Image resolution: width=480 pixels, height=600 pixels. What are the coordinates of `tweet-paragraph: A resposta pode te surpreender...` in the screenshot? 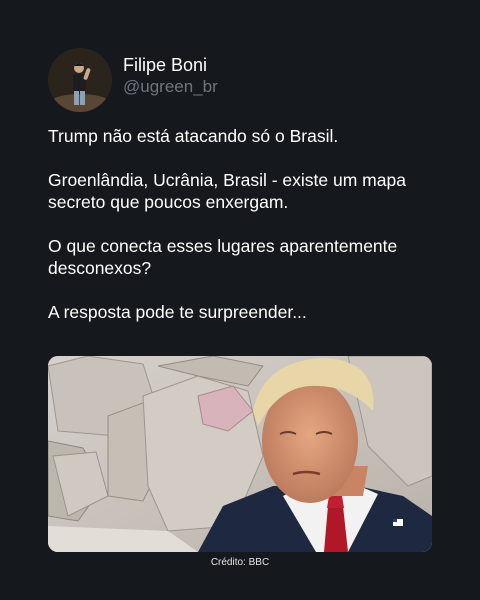 It's located at (177, 312).